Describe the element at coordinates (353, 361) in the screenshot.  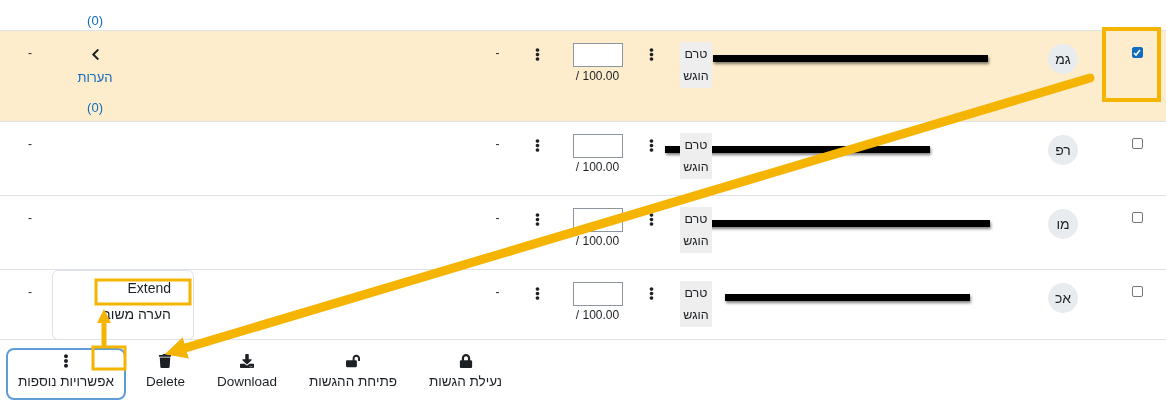
I see `unlock-icon` at that location.